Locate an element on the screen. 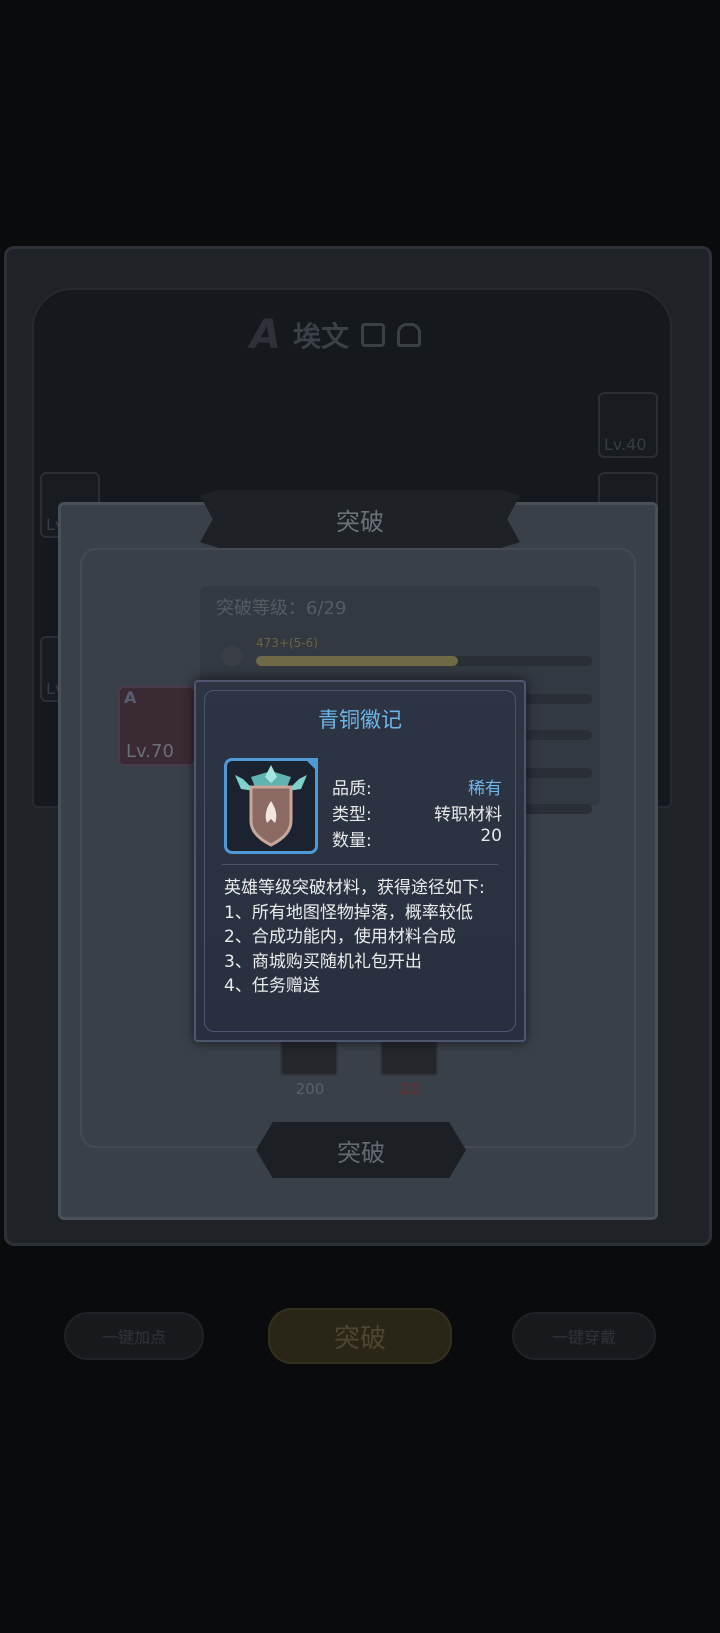 Image resolution: width=720 pixels, height=1633 pixels. material-count: 20 is located at coordinates (410, 1089).